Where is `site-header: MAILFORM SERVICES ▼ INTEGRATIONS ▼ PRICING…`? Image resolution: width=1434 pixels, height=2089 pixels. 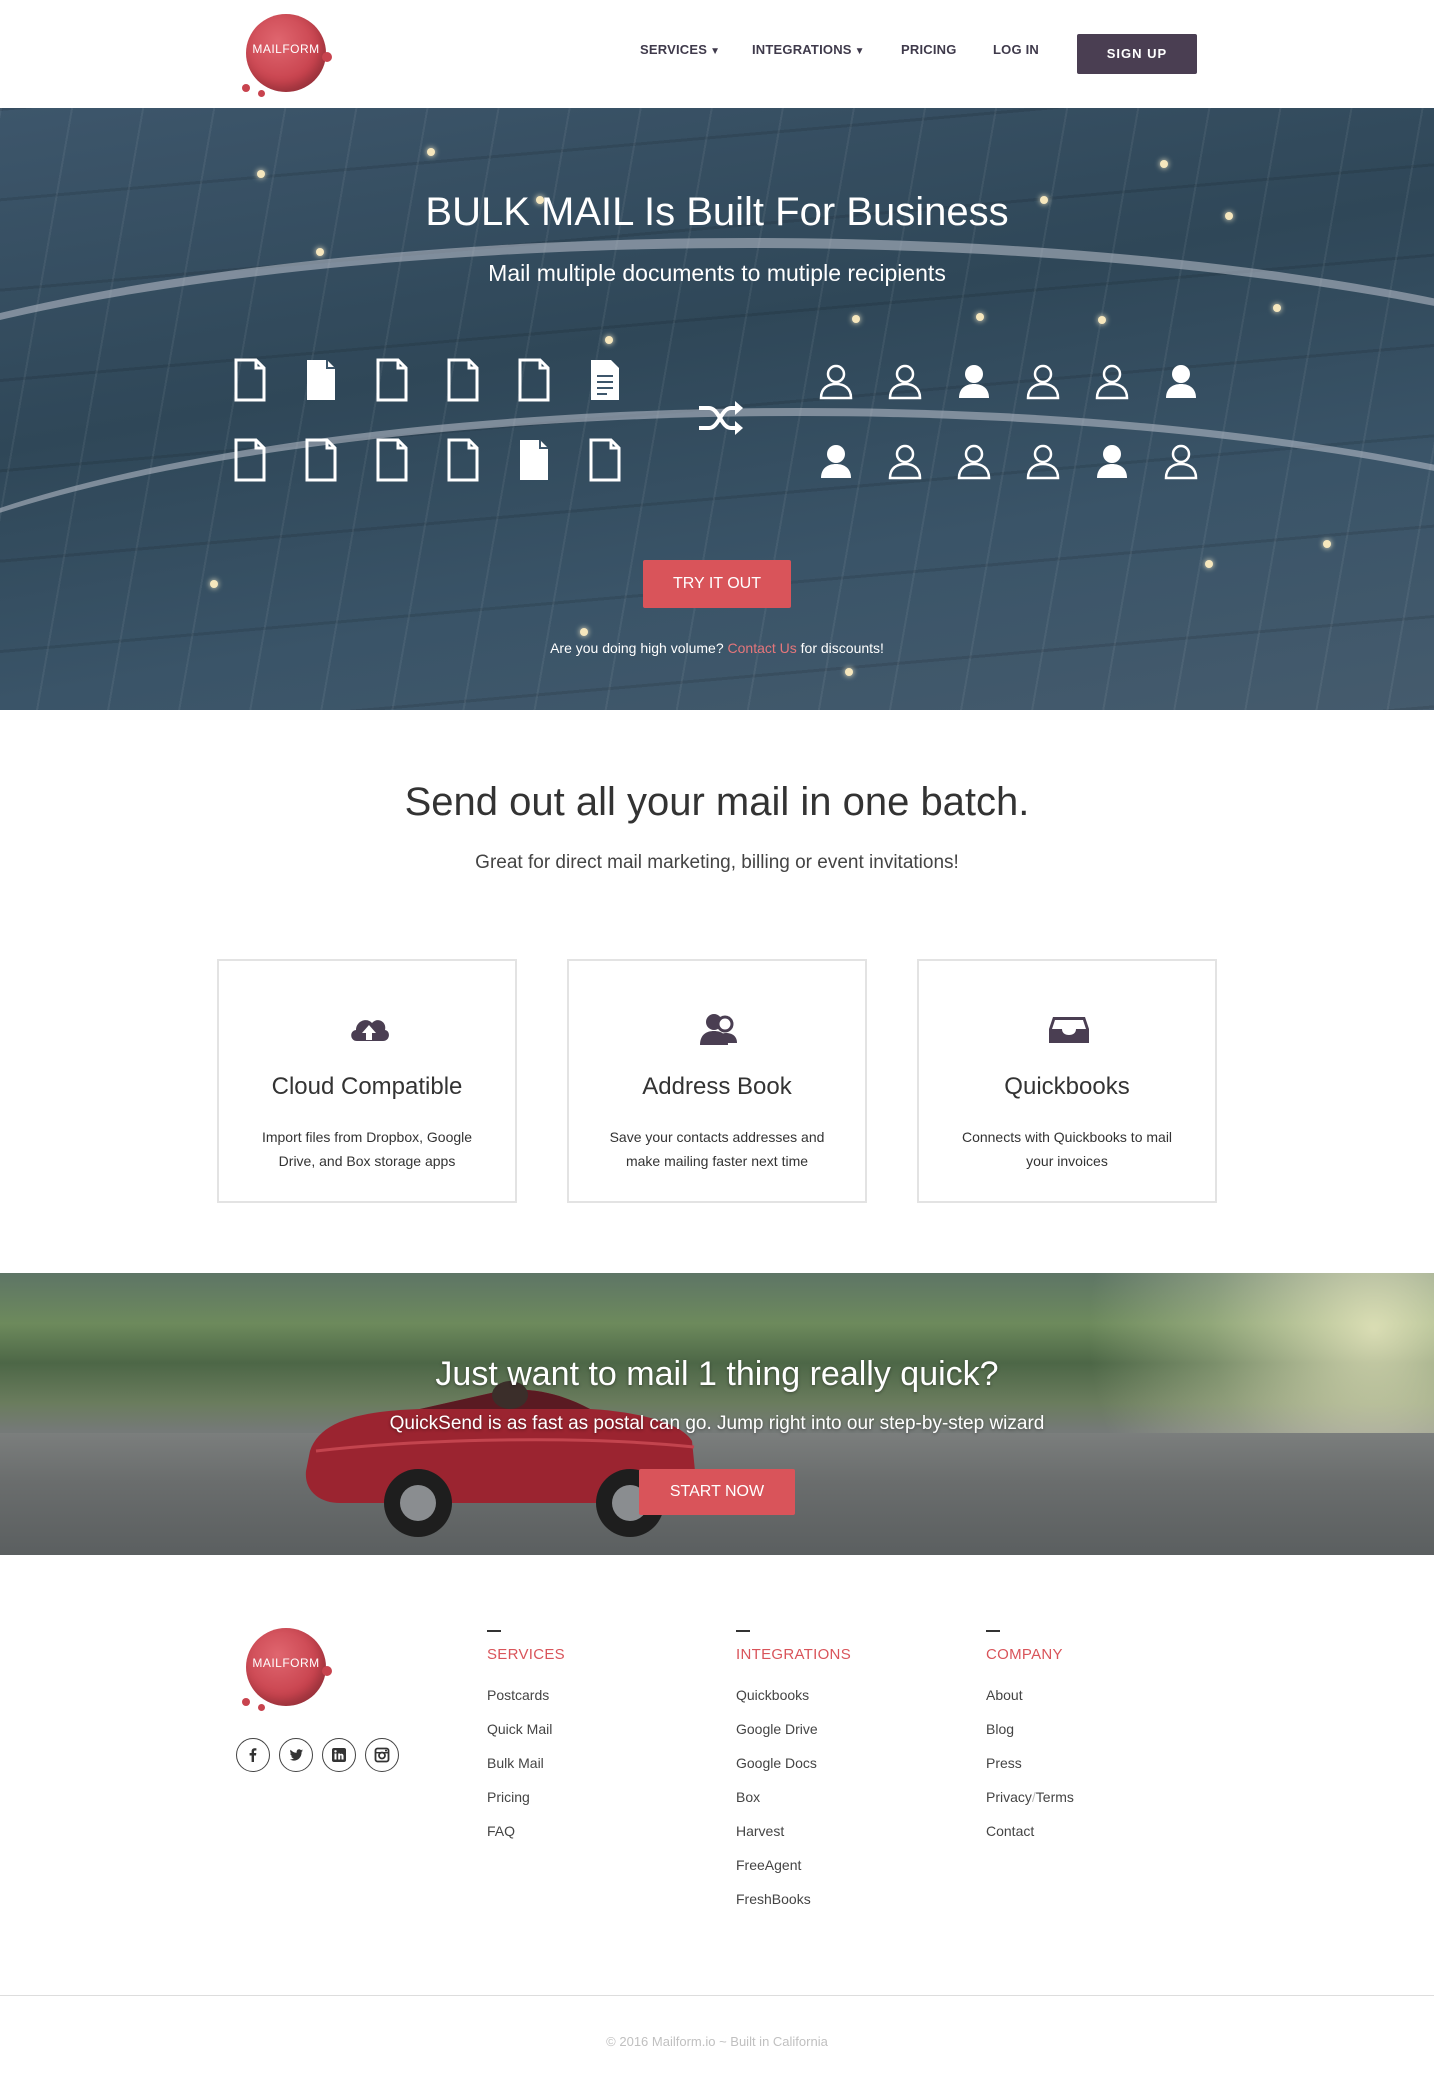
site-header: MAILFORM SERVICES ▼ INTEGRATIONS ▼ PRICING… is located at coordinates (717, 54).